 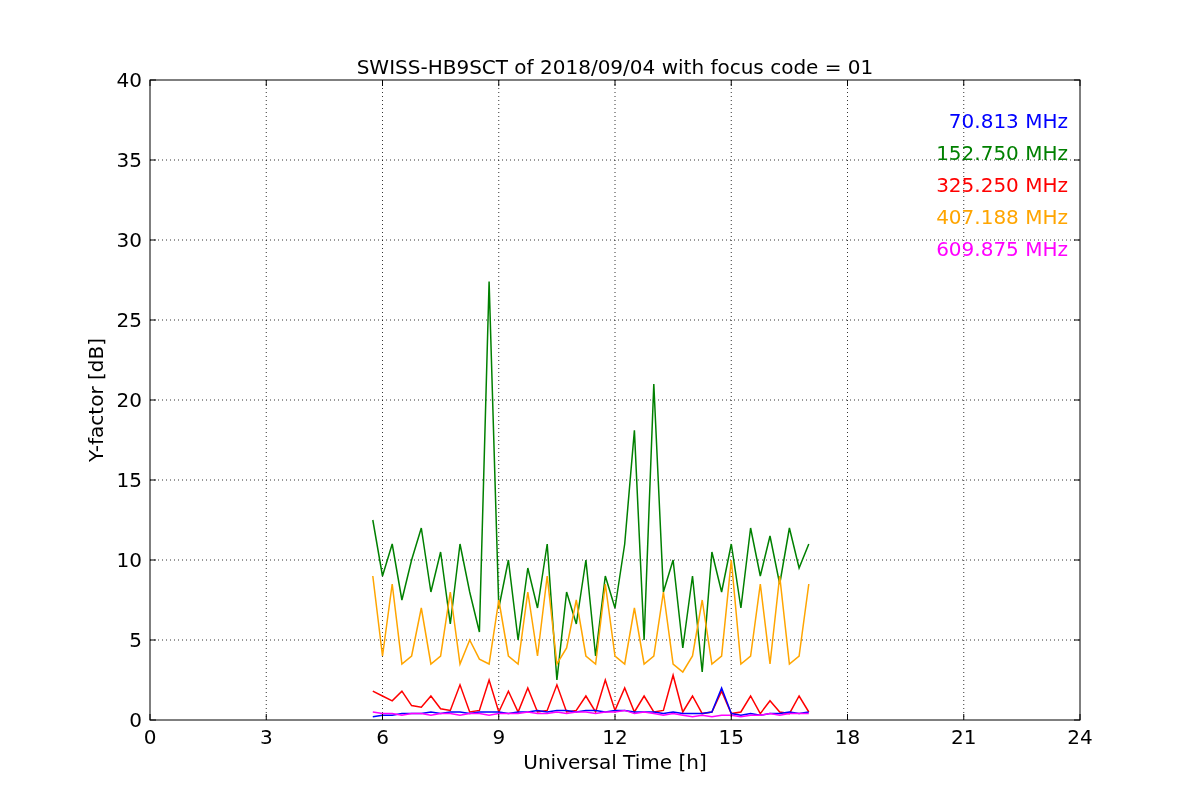 I want to click on tick-label: 30, so click(x=129, y=240).